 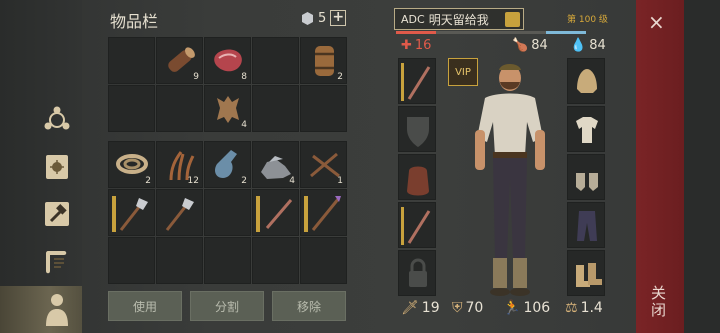 I want to click on spear-icon, so click(x=322, y=214).